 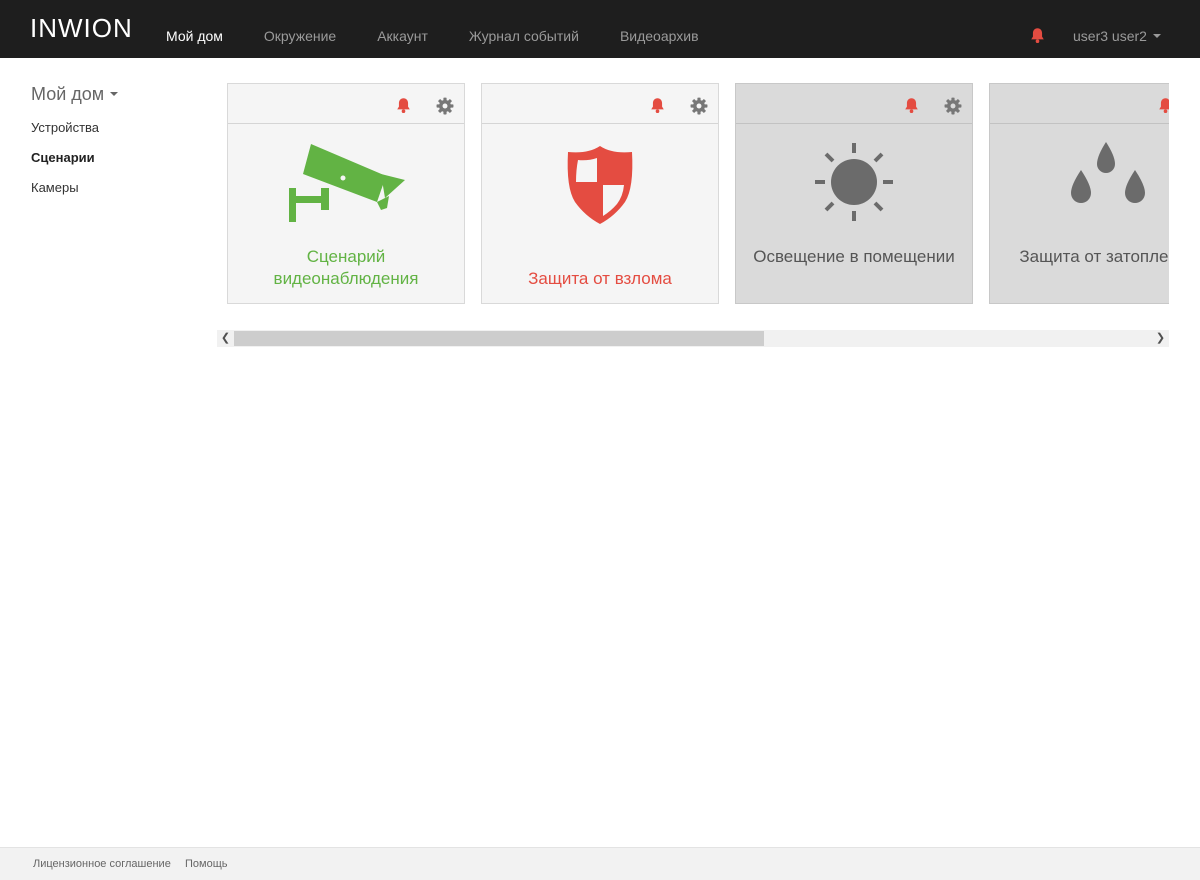 What do you see at coordinates (1094, 256) in the screenshot?
I see `card-label: Защита от затопления` at bounding box center [1094, 256].